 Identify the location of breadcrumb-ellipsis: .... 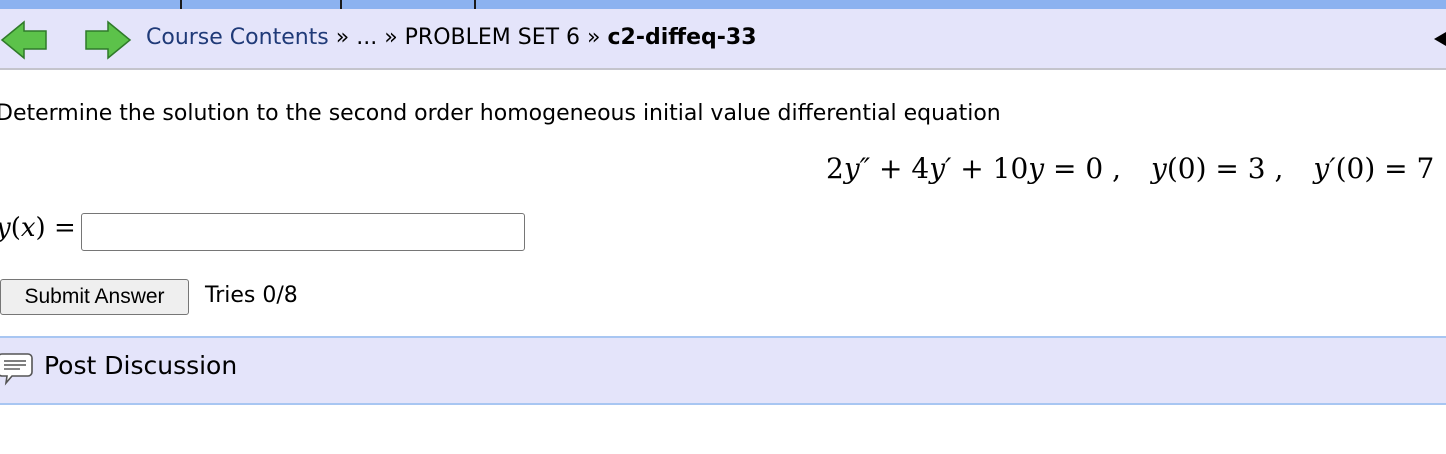
(366, 37).